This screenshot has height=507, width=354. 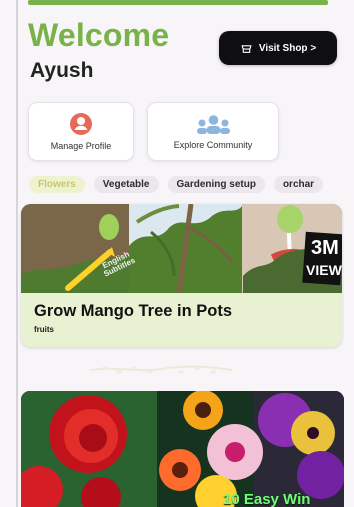 What do you see at coordinates (99, 35) in the screenshot?
I see `welcome-heading: Welcome` at bounding box center [99, 35].